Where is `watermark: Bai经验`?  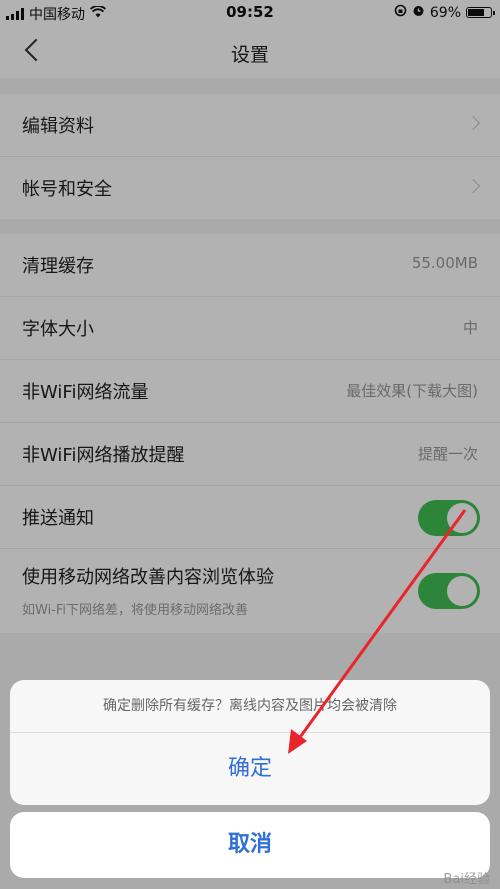
watermark: Bai经验 is located at coordinates (467, 879).